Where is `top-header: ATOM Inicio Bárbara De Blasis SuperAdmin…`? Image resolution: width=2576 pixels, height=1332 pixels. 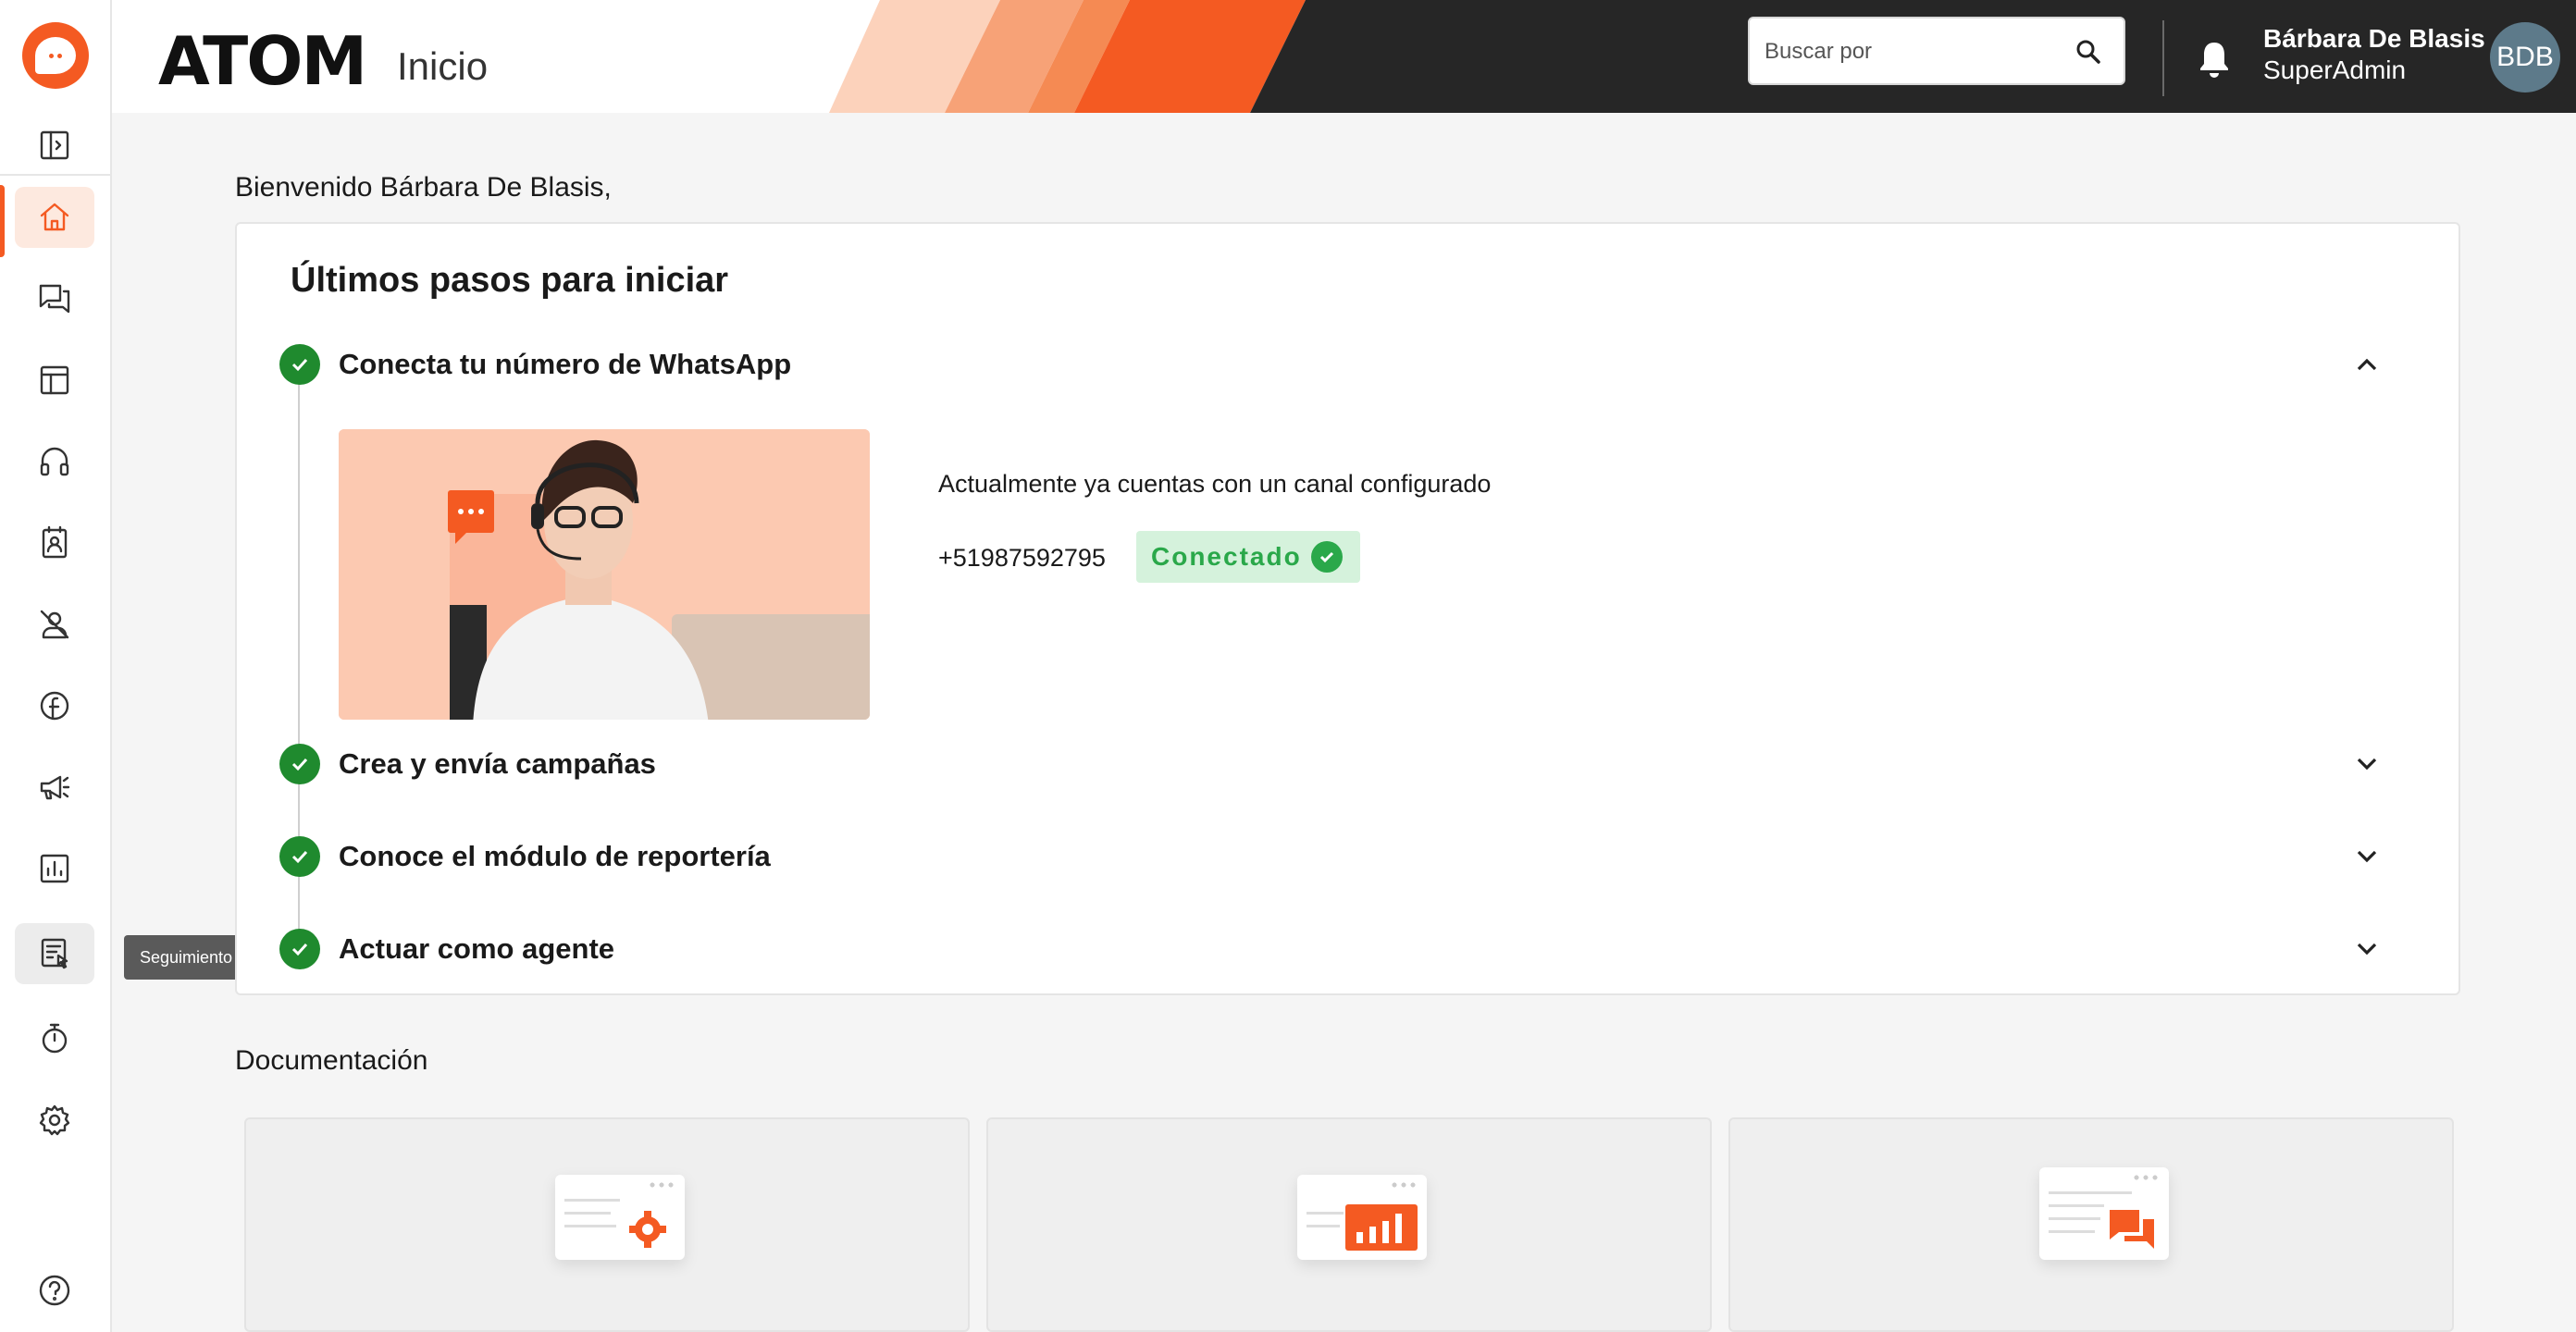
top-header: ATOM Inicio Bárbara De Blasis SuperAdmin… is located at coordinates (1344, 57).